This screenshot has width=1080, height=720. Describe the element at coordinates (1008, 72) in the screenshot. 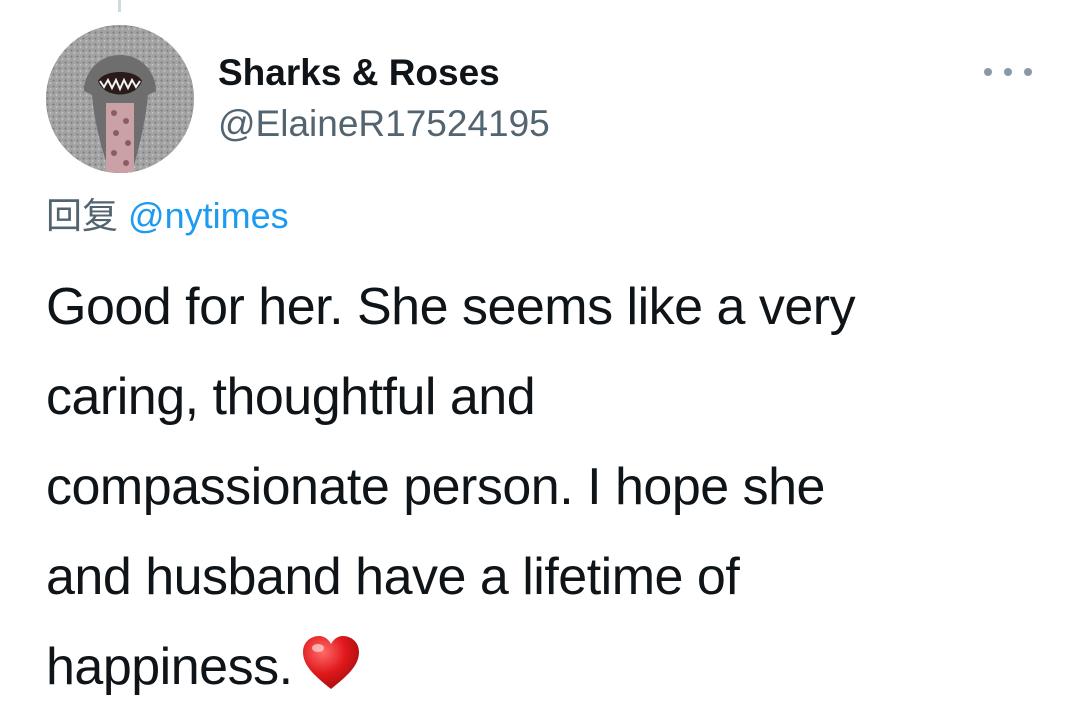

I see `more-options-button` at that location.